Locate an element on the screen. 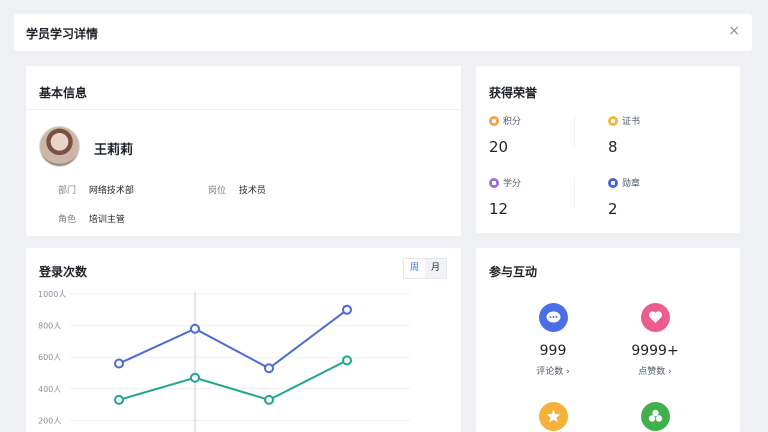 The height and width of the screenshot is (432, 768). credits-label: 学分 is located at coordinates (512, 184).